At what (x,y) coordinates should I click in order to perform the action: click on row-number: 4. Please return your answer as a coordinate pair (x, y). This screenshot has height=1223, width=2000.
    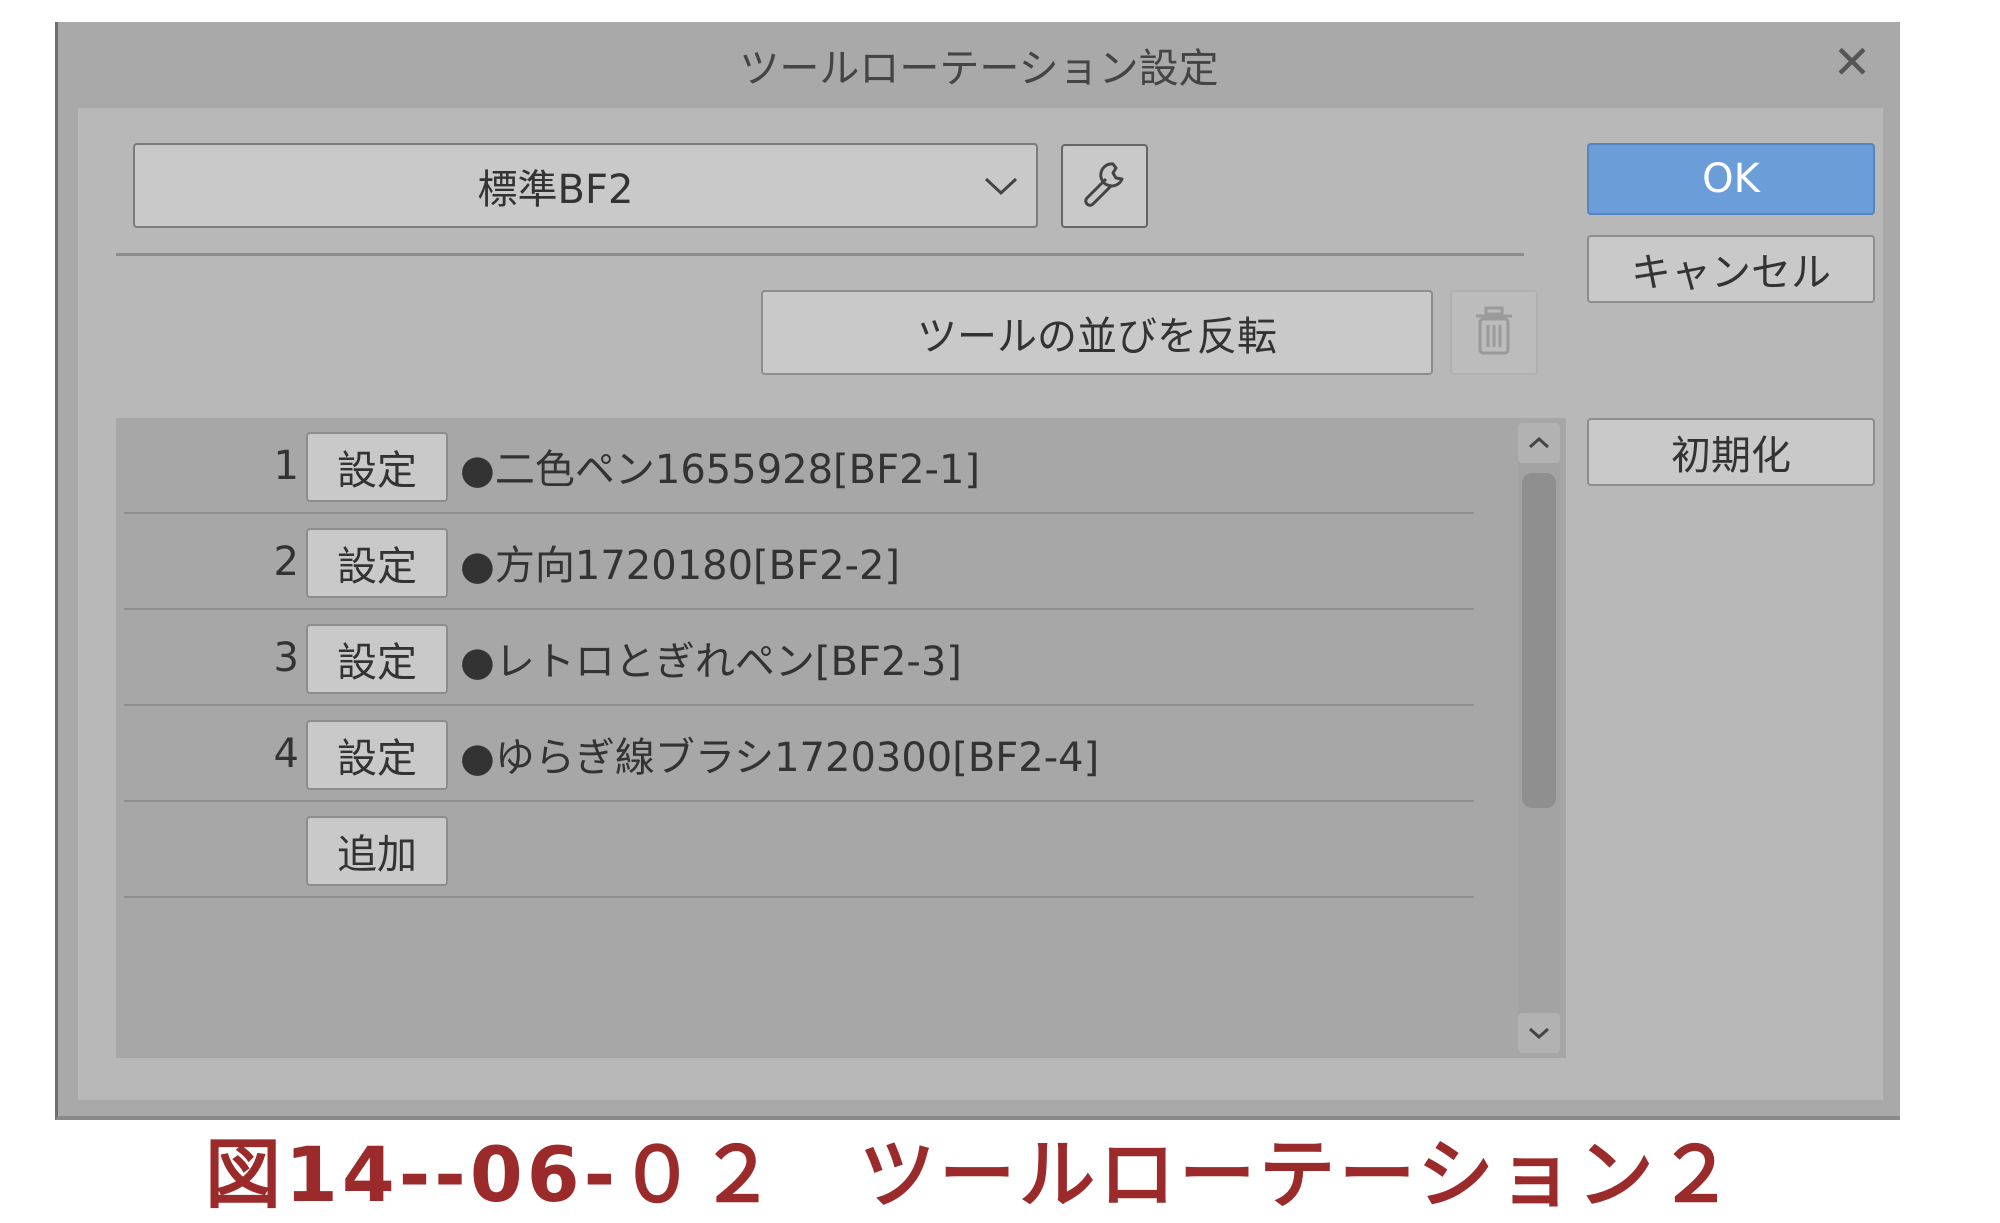
    Looking at the image, I should click on (286, 754).